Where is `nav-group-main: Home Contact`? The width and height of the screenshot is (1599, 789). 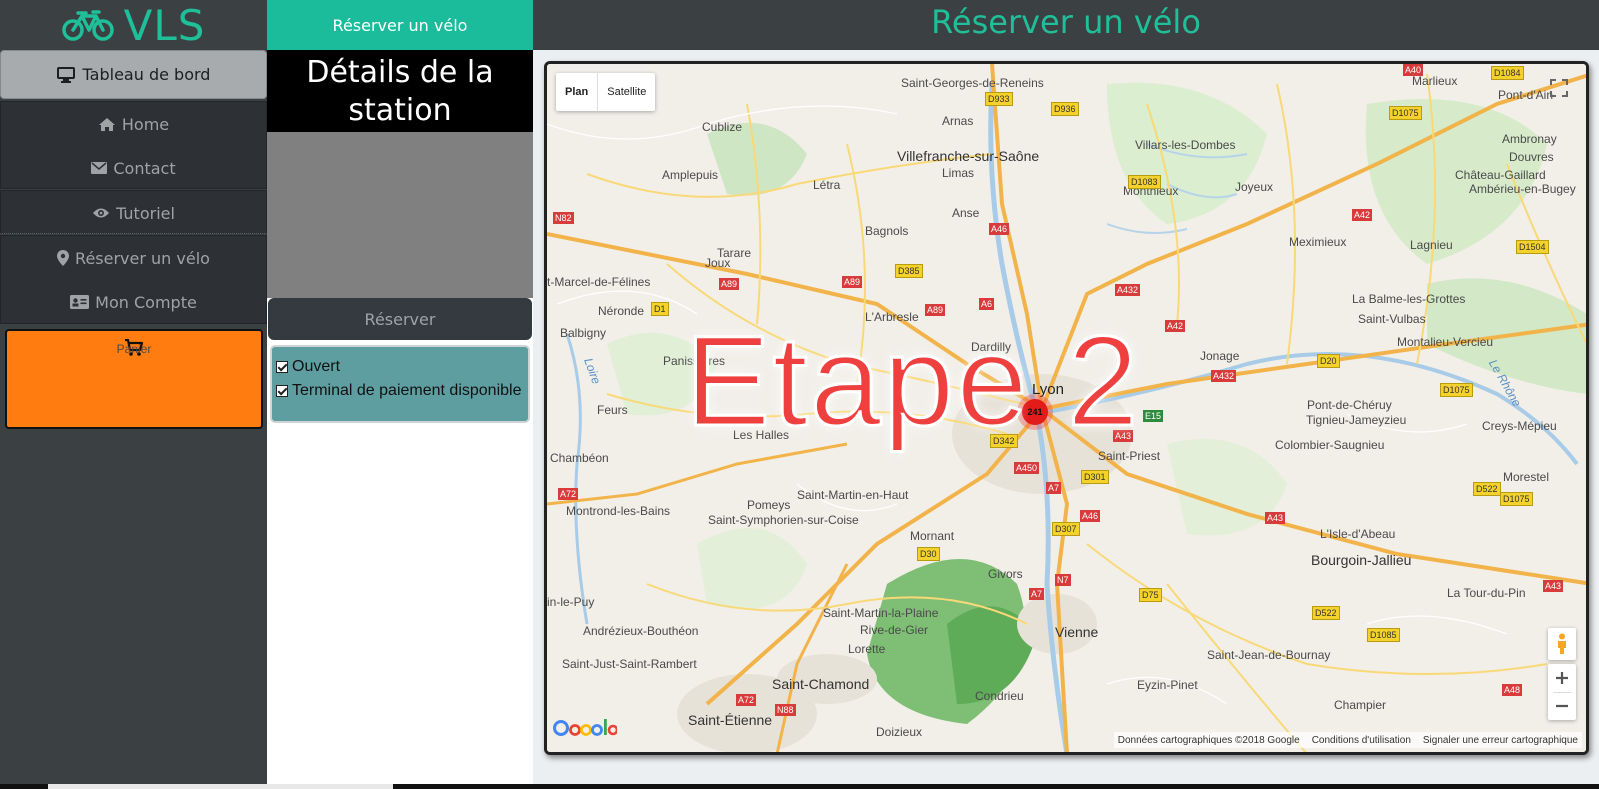
nav-group-main: Home Contact is located at coordinates (133, 145).